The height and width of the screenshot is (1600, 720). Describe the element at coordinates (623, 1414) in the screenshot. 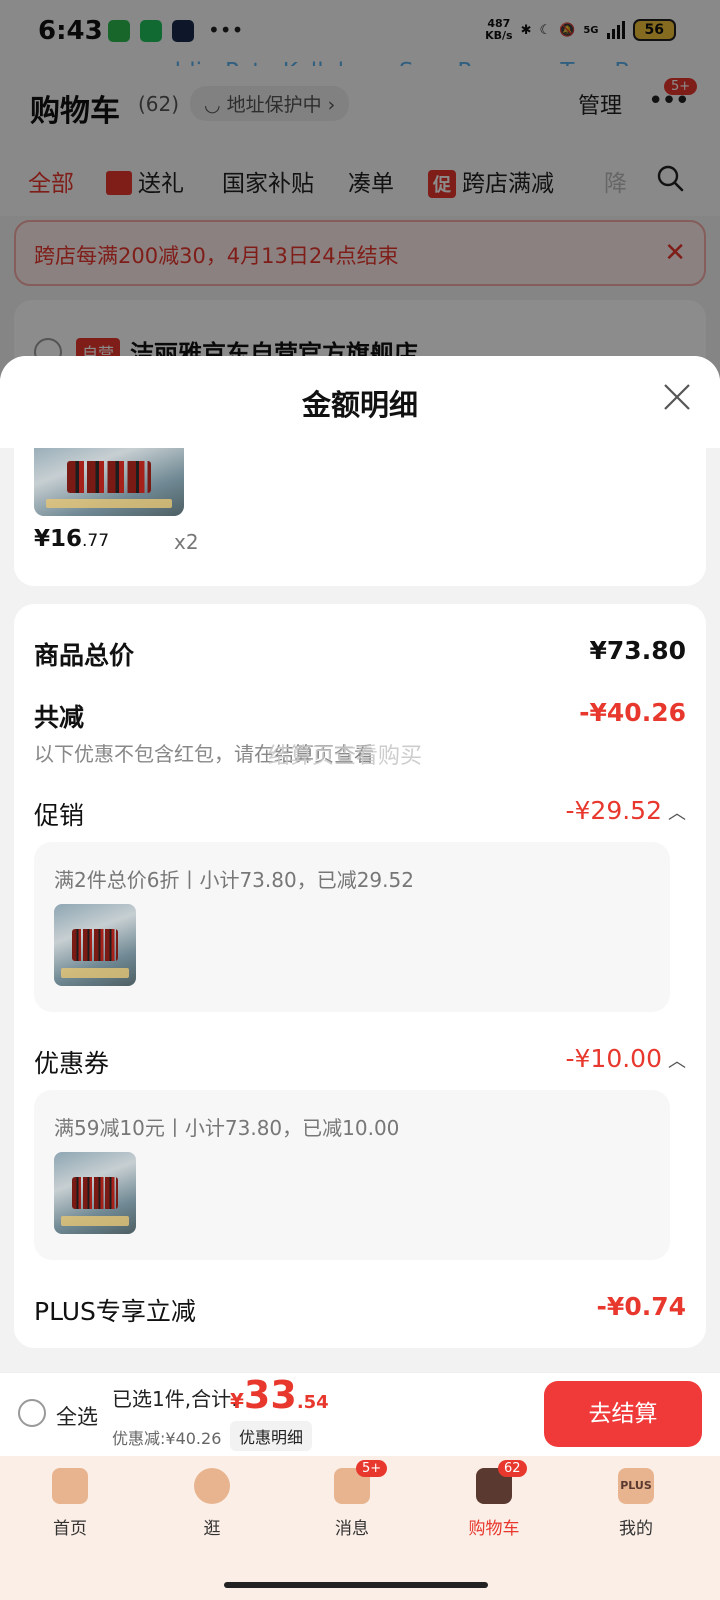

I see `checkout-button: 去结算` at that location.